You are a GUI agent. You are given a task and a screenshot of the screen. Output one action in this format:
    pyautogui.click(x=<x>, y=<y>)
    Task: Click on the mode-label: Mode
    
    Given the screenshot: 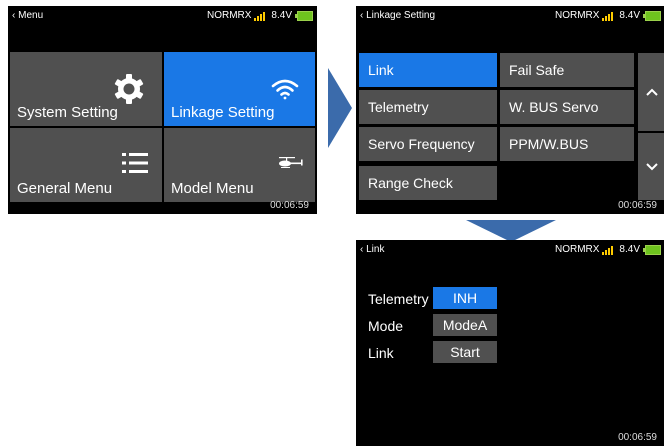 What is the action you would take?
    pyautogui.click(x=386, y=326)
    